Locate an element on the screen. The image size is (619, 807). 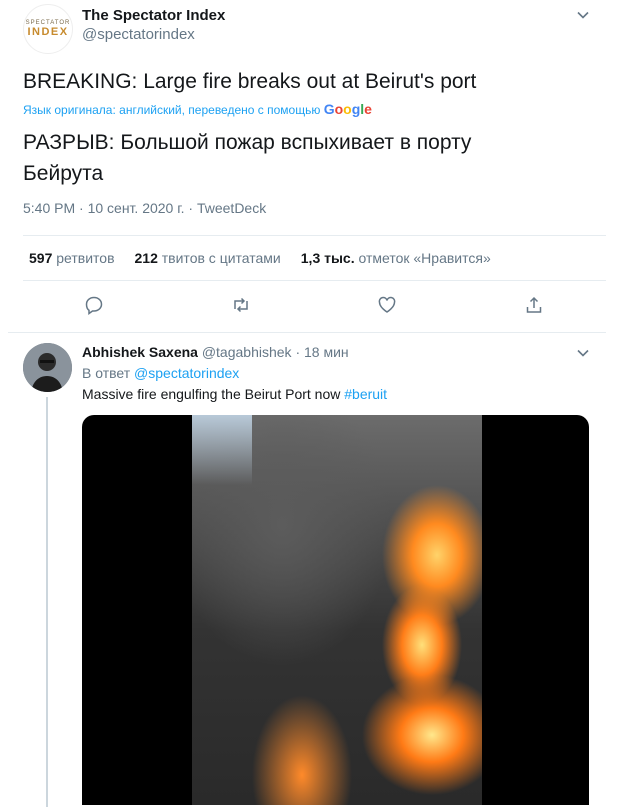
retweets-stat: 597 ретвитов is located at coordinates (72, 258).